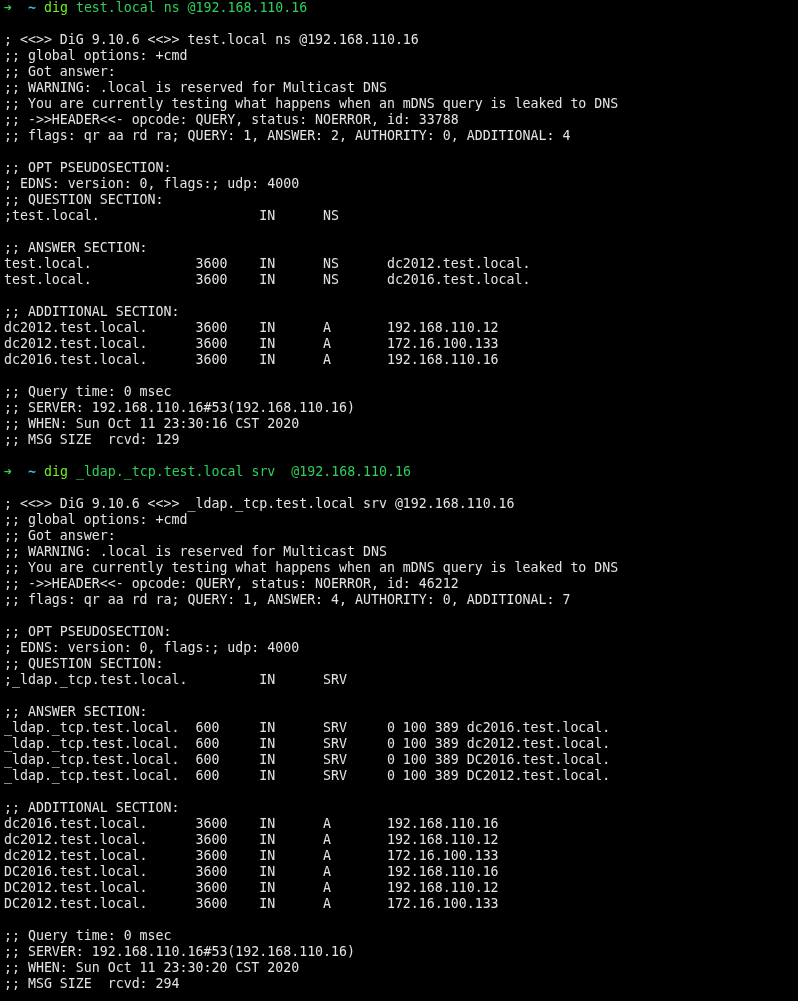 This screenshot has width=798, height=1001. What do you see at coordinates (259, 503) in the screenshot?
I see `output-line: ; <<>> DiG 9.10.6 <<>> _ldap._tcp.test.local srv @192.168.110.16` at bounding box center [259, 503].